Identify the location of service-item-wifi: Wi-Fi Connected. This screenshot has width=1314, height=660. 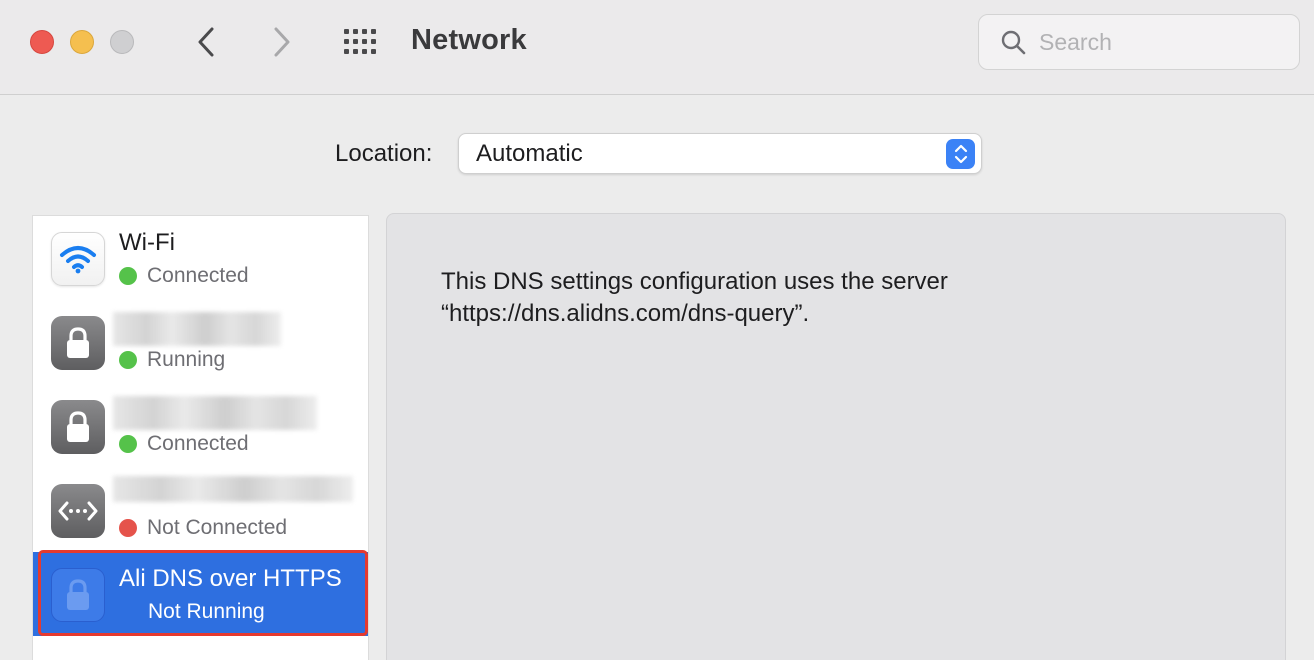
(200, 258).